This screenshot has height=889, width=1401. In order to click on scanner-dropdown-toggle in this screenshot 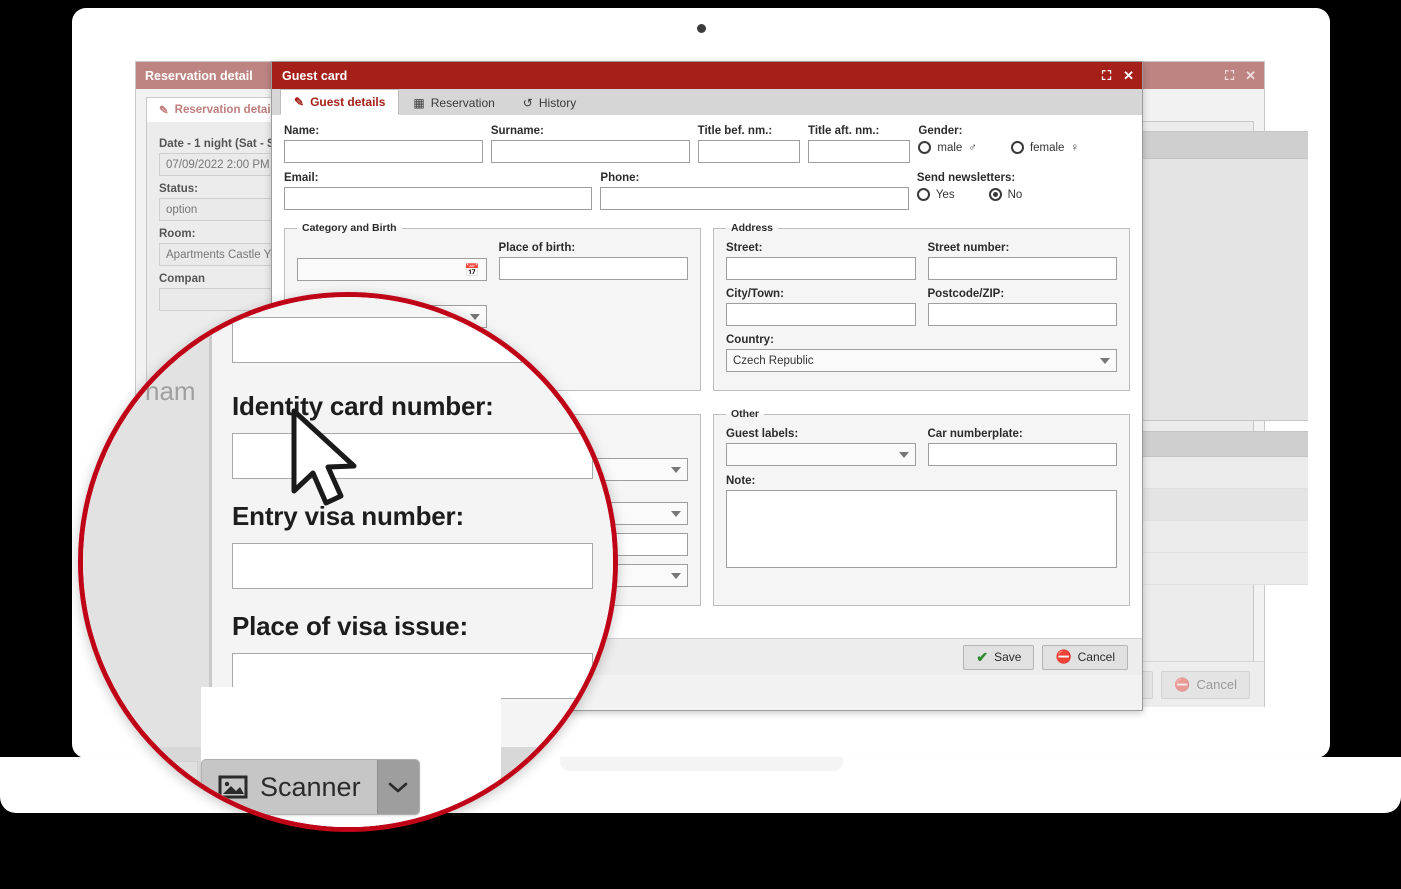, I will do `click(397, 787)`.